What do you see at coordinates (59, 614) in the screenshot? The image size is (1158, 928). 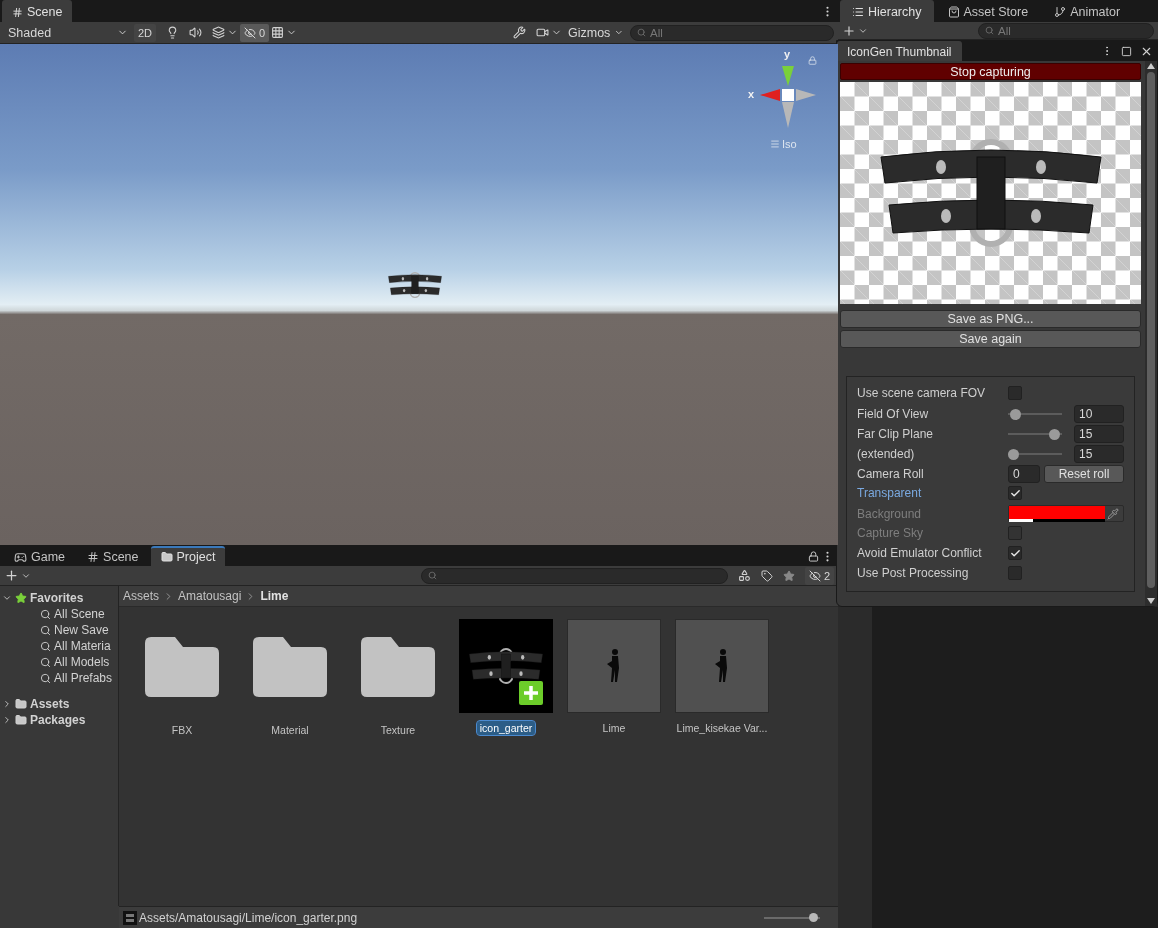 I see `tree-item: All Scene` at bounding box center [59, 614].